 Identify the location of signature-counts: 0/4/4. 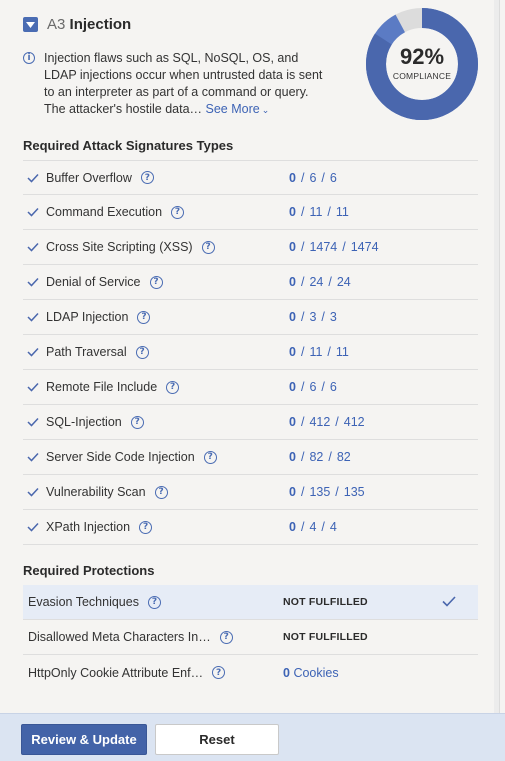
(313, 527).